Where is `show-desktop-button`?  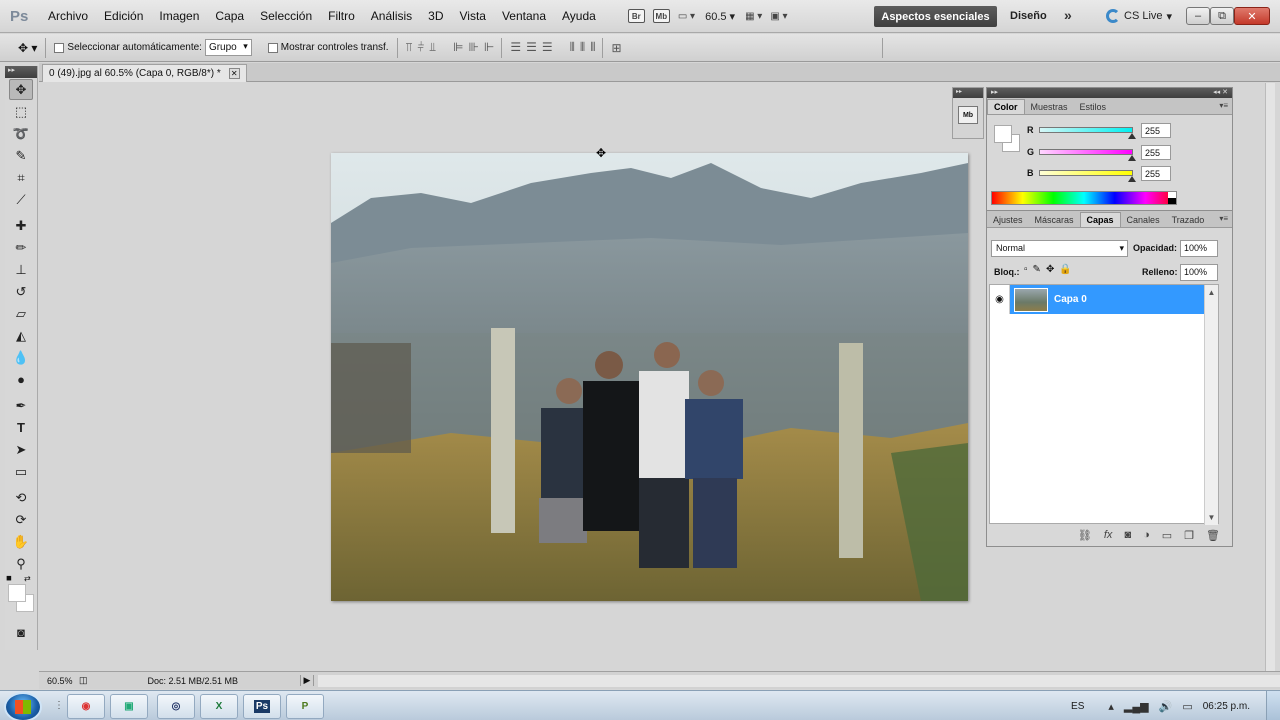
show-desktop-button is located at coordinates (1273, 705).